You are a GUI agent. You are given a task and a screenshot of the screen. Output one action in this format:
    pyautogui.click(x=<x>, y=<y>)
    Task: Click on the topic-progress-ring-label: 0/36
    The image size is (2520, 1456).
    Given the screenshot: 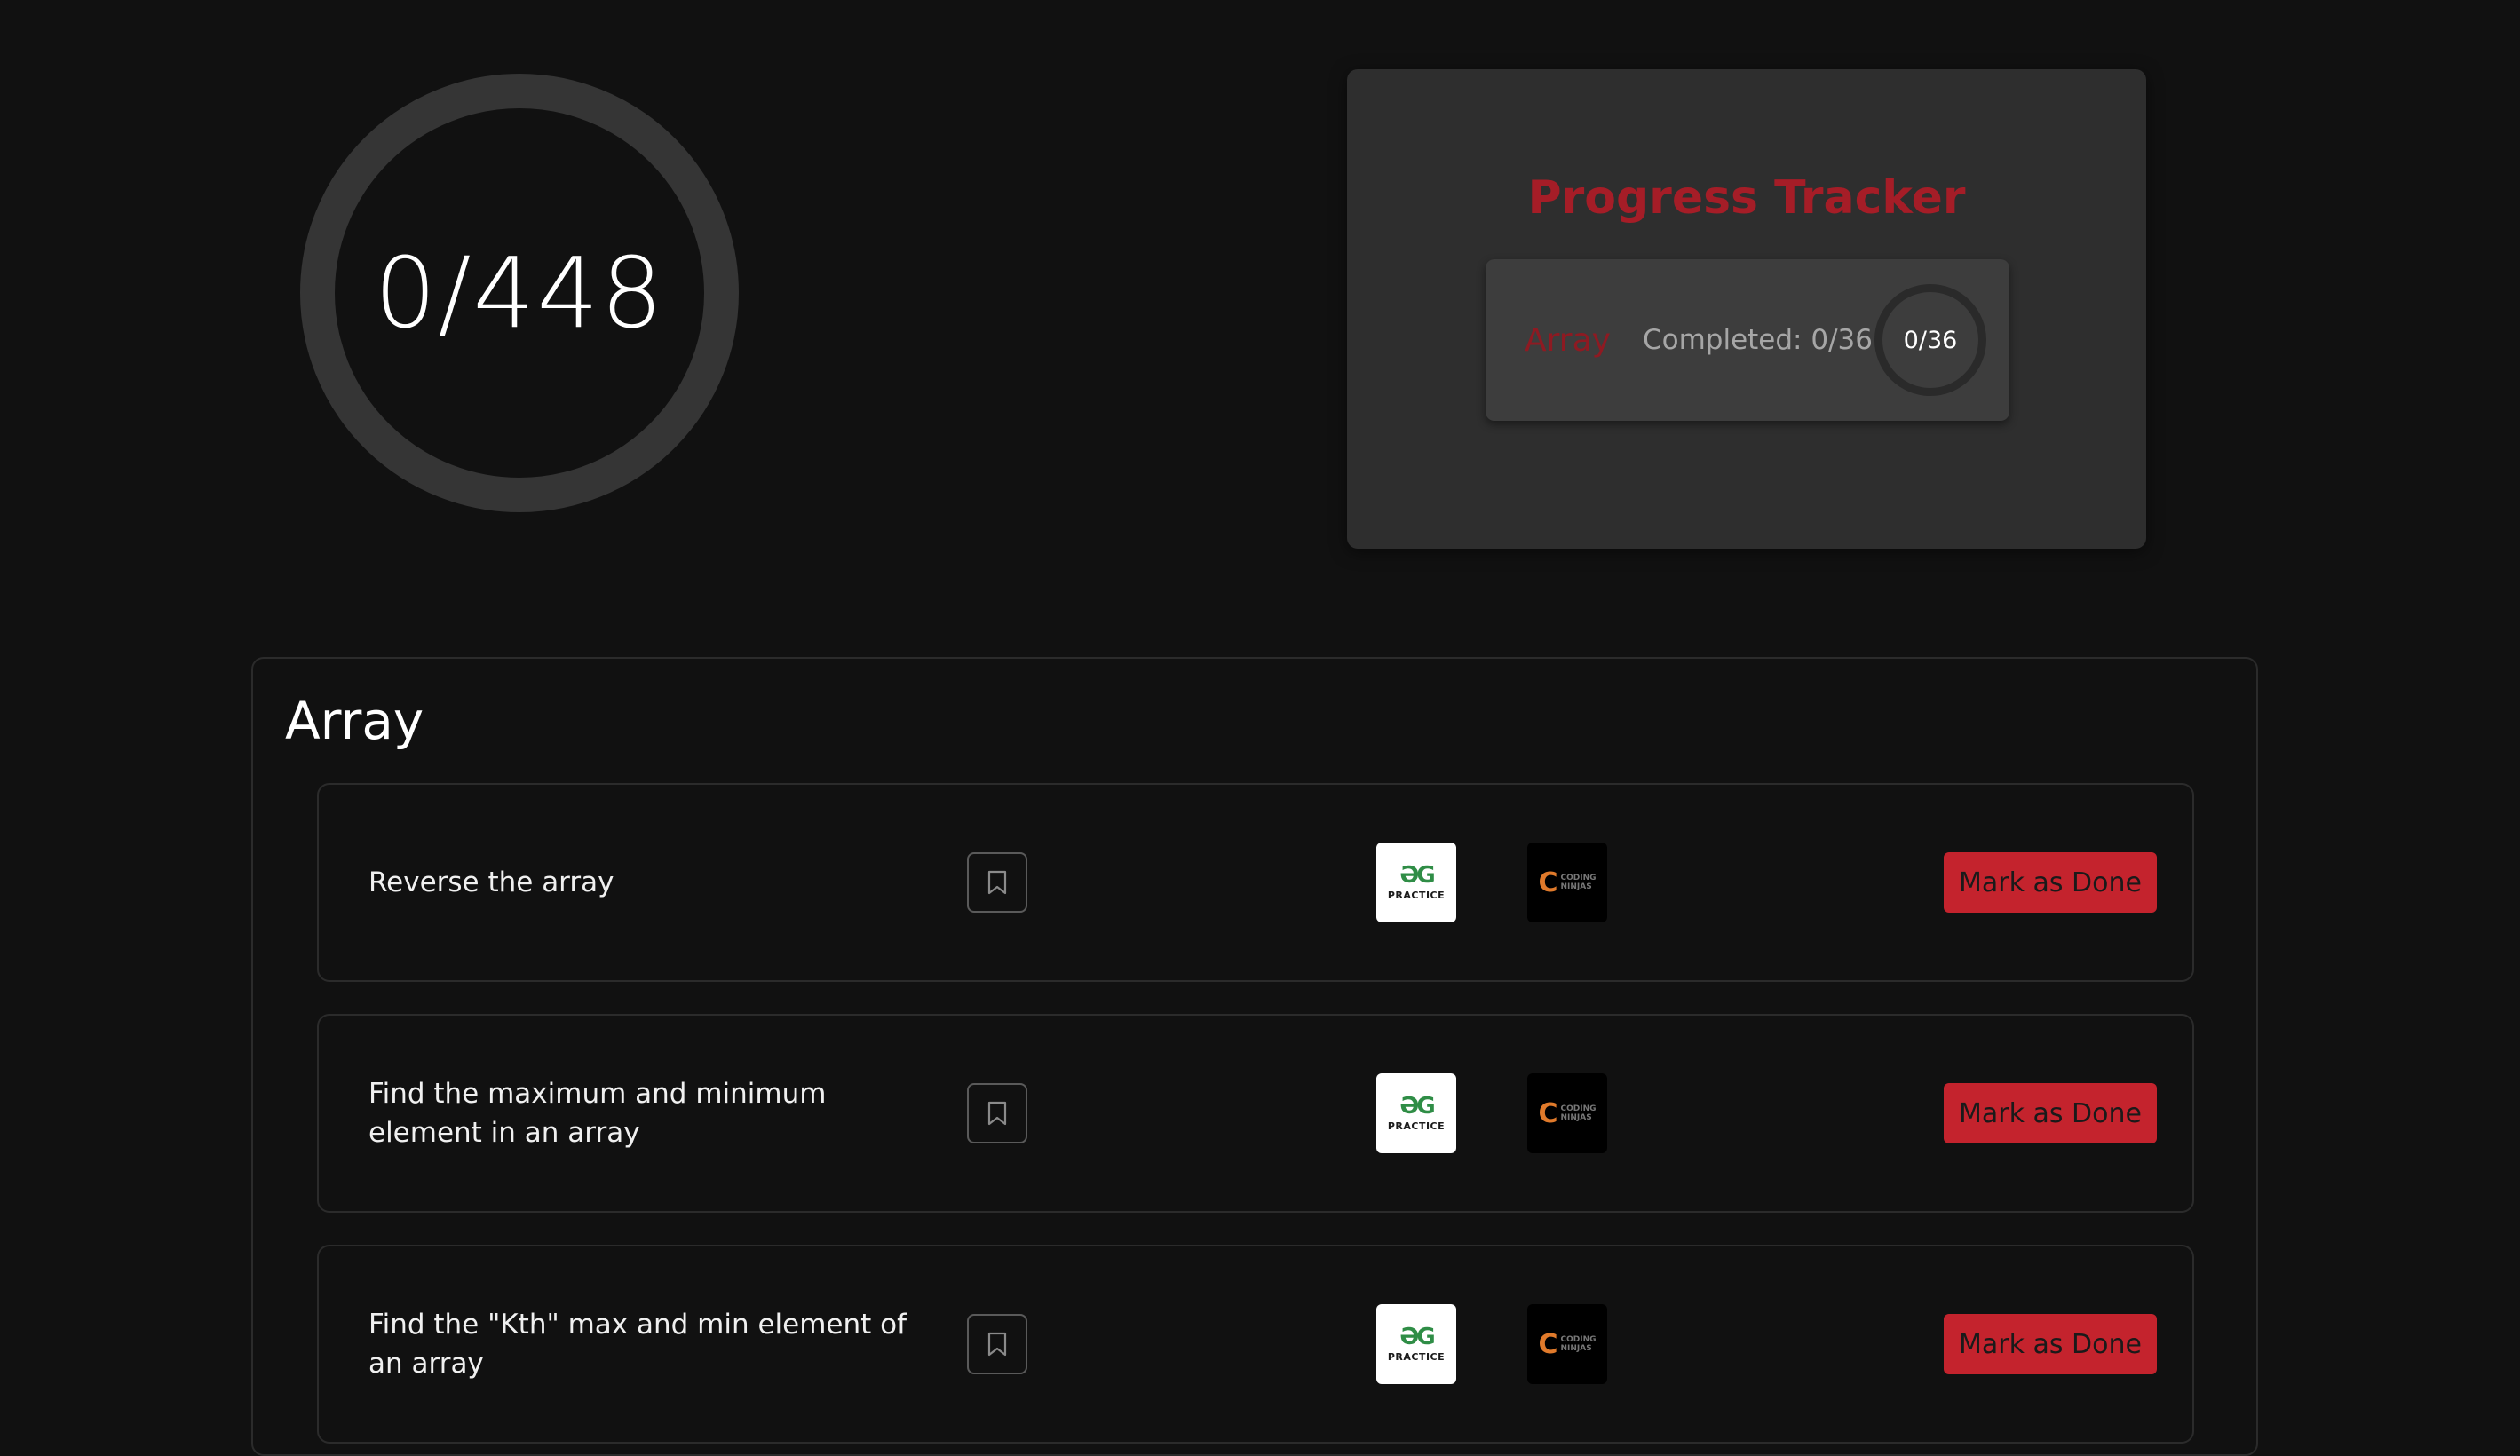 What is the action you would take?
    pyautogui.click(x=1930, y=340)
    